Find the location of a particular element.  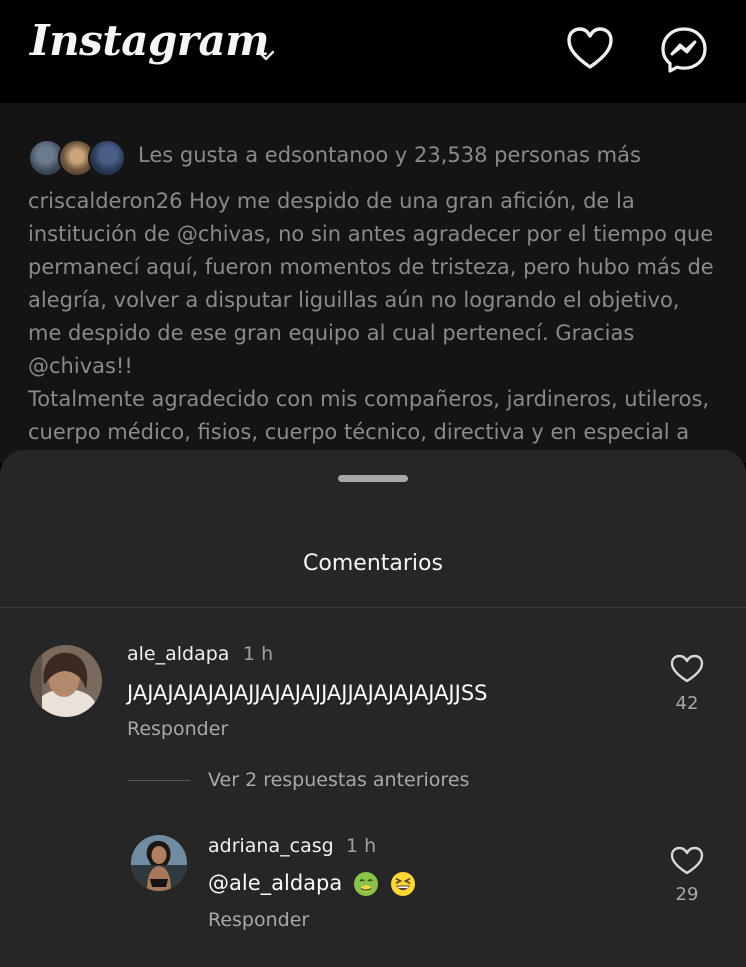

comment-text: @ale_aldapa is located at coordinates (275, 883).